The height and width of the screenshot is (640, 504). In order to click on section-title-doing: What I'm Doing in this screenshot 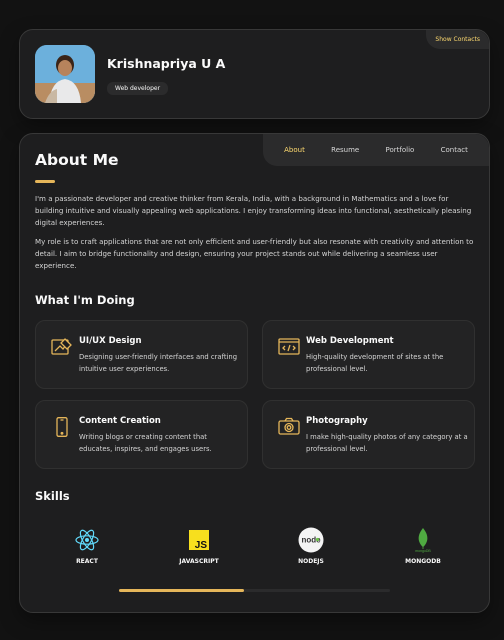, I will do `click(85, 300)`.